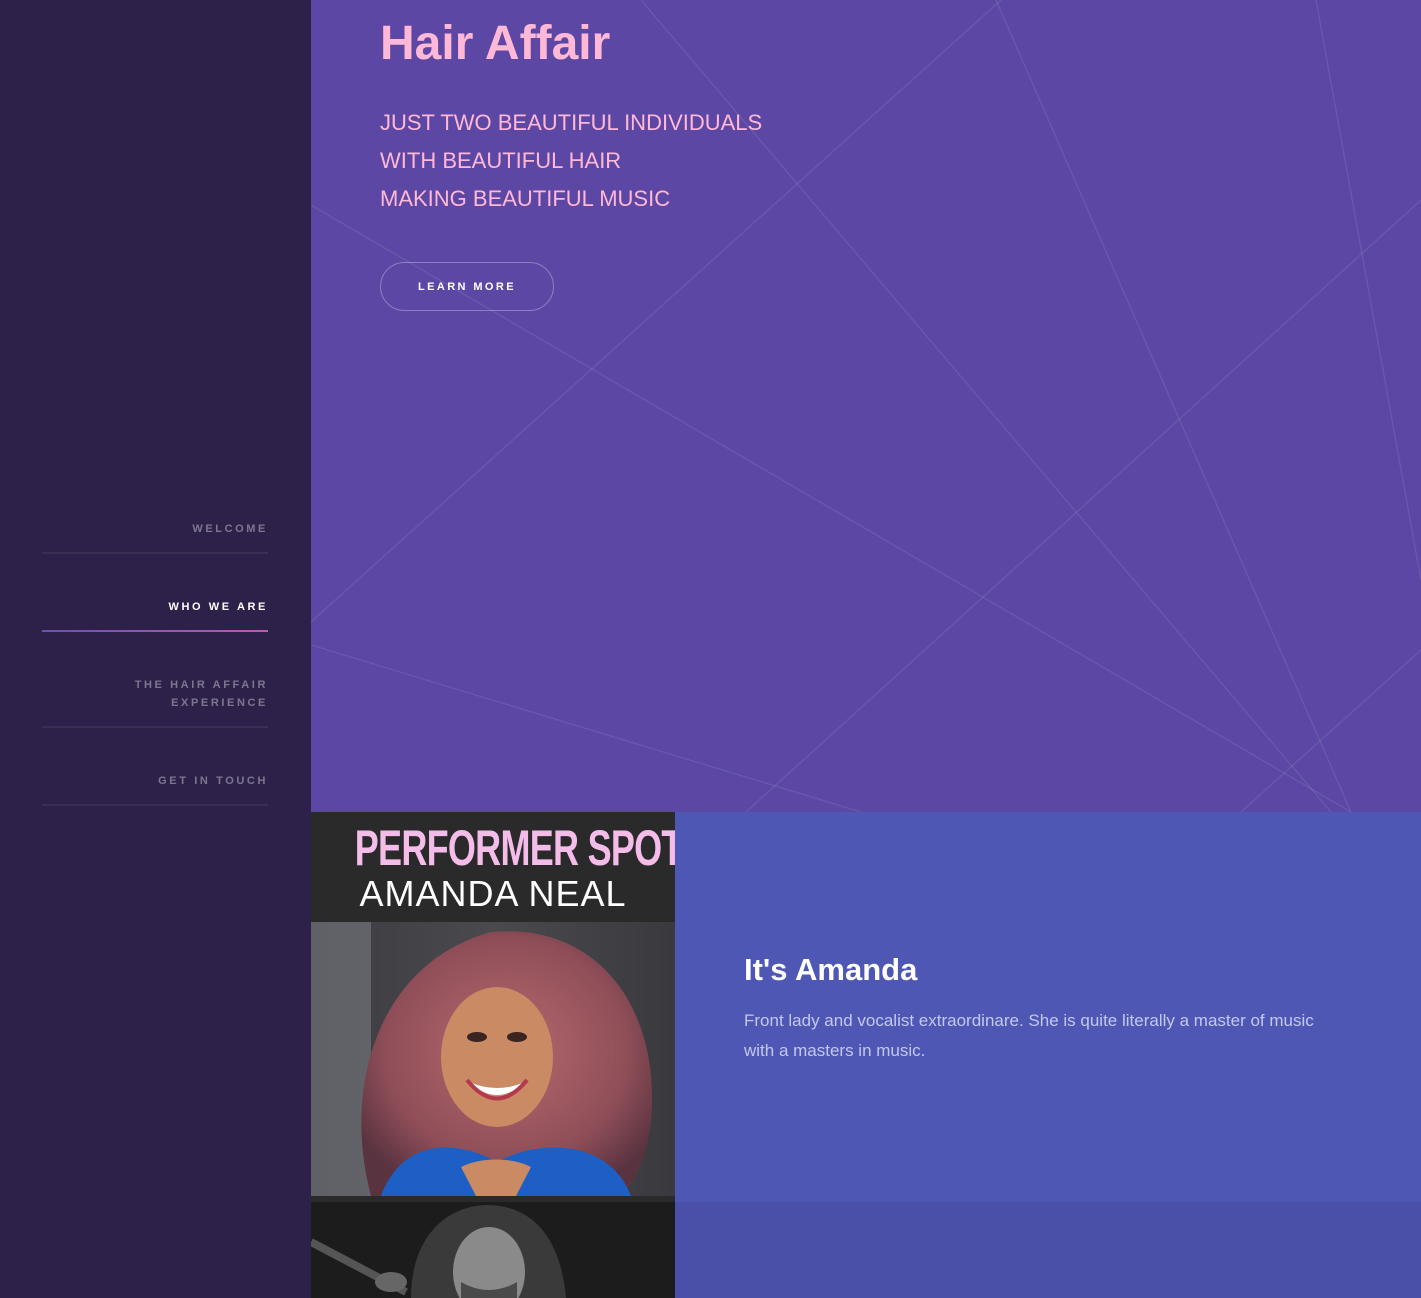 This screenshot has width=1421, height=1298. Describe the element at coordinates (155, 530) in the screenshot. I see `nav-item-welcome: WELCOME` at that location.